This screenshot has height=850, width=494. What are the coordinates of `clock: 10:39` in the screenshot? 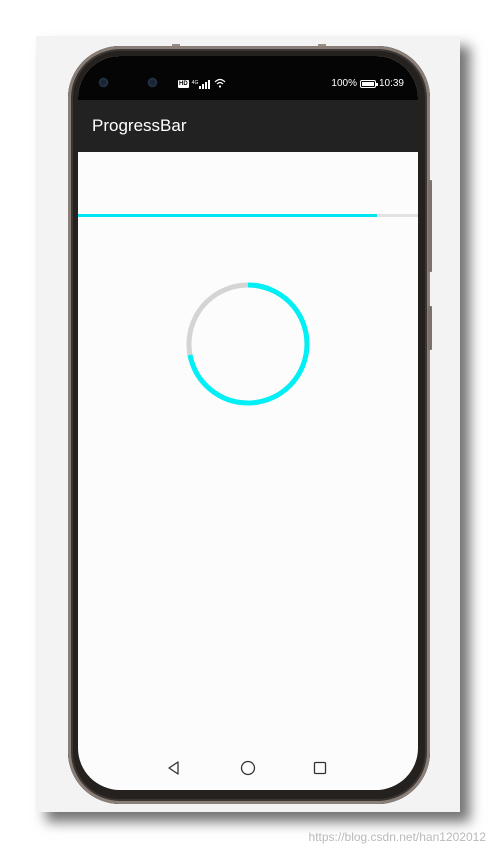 It's located at (391, 83).